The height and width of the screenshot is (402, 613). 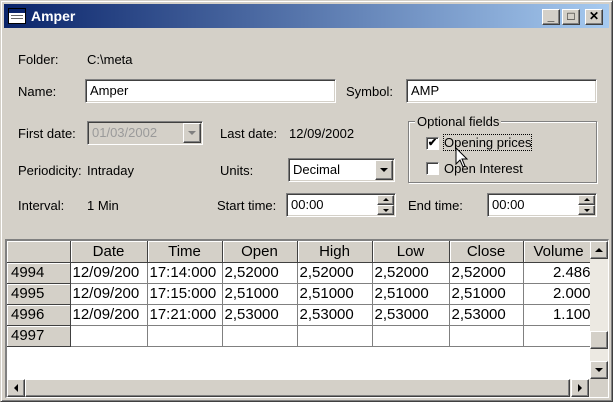 What do you see at coordinates (335, 315) in the screenshot?
I see `cell-high: 2,53000` at bounding box center [335, 315].